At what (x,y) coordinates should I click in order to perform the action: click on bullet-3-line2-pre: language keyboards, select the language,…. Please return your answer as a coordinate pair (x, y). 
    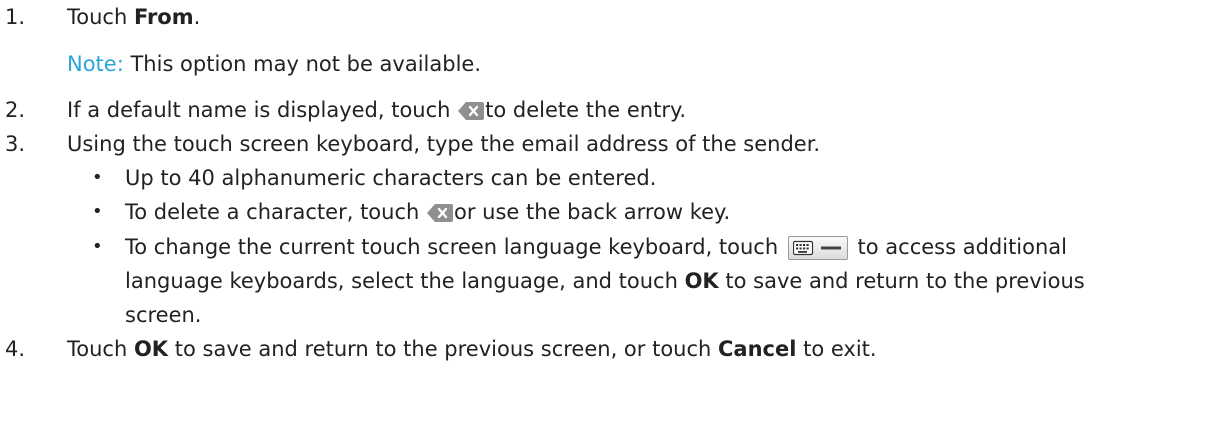
    Looking at the image, I should click on (405, 281).